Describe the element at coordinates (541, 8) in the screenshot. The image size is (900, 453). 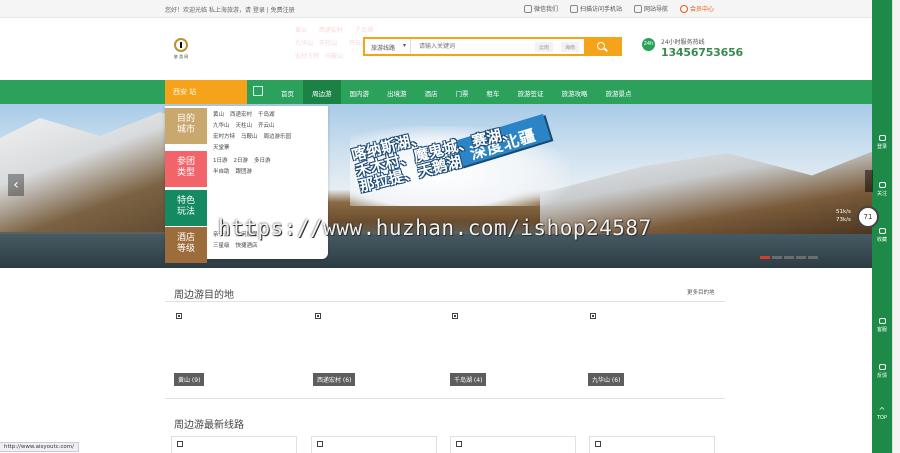
I see `wechat-link: 微信我们` at that location.